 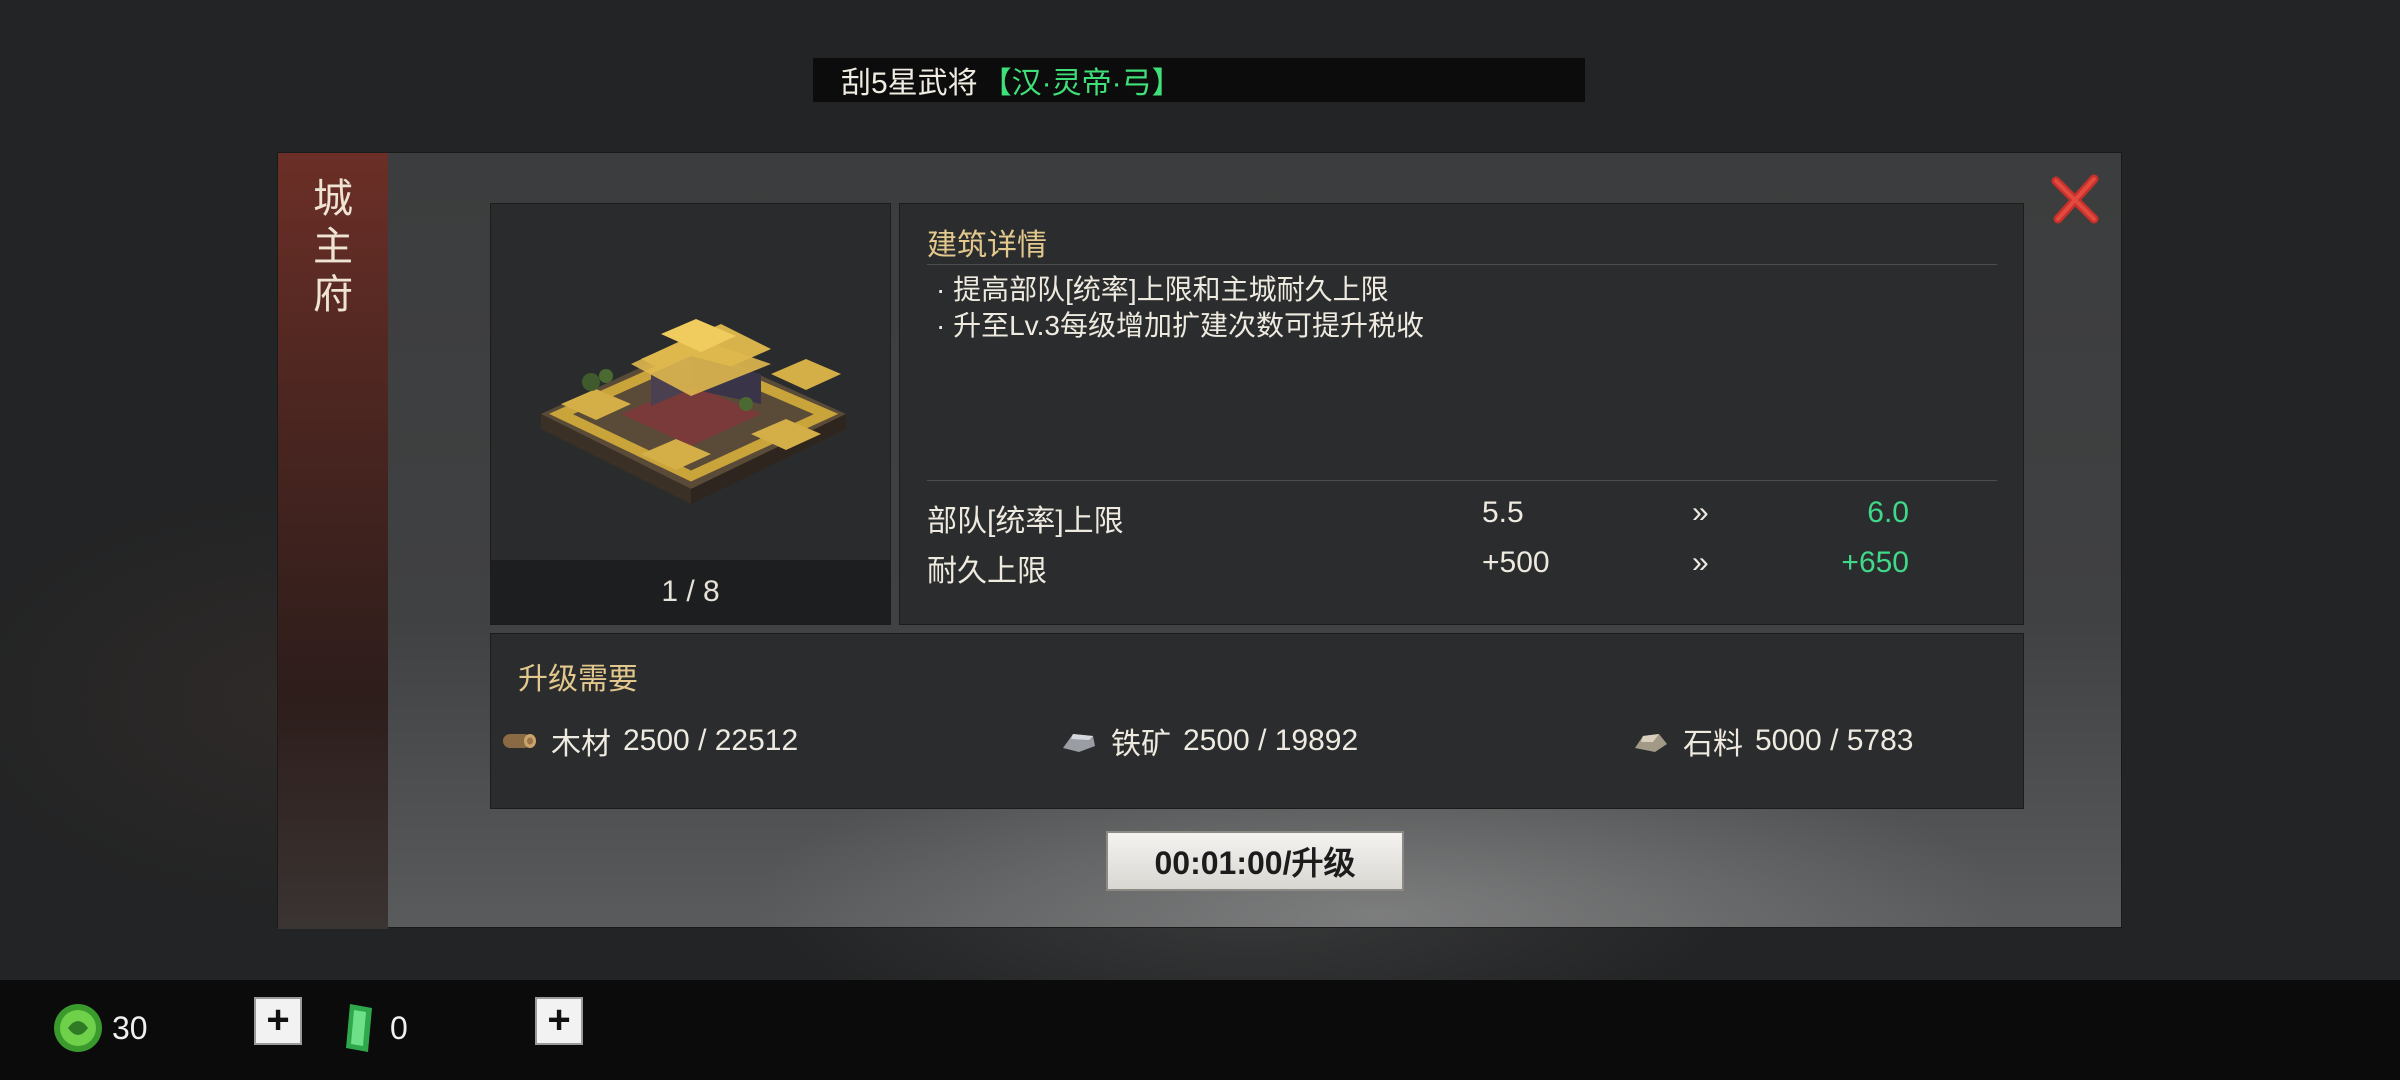 What do you see at coordinates (693, 411) in the screenshot?
I see `palace-building-icon` at bounding box center [693, 411].